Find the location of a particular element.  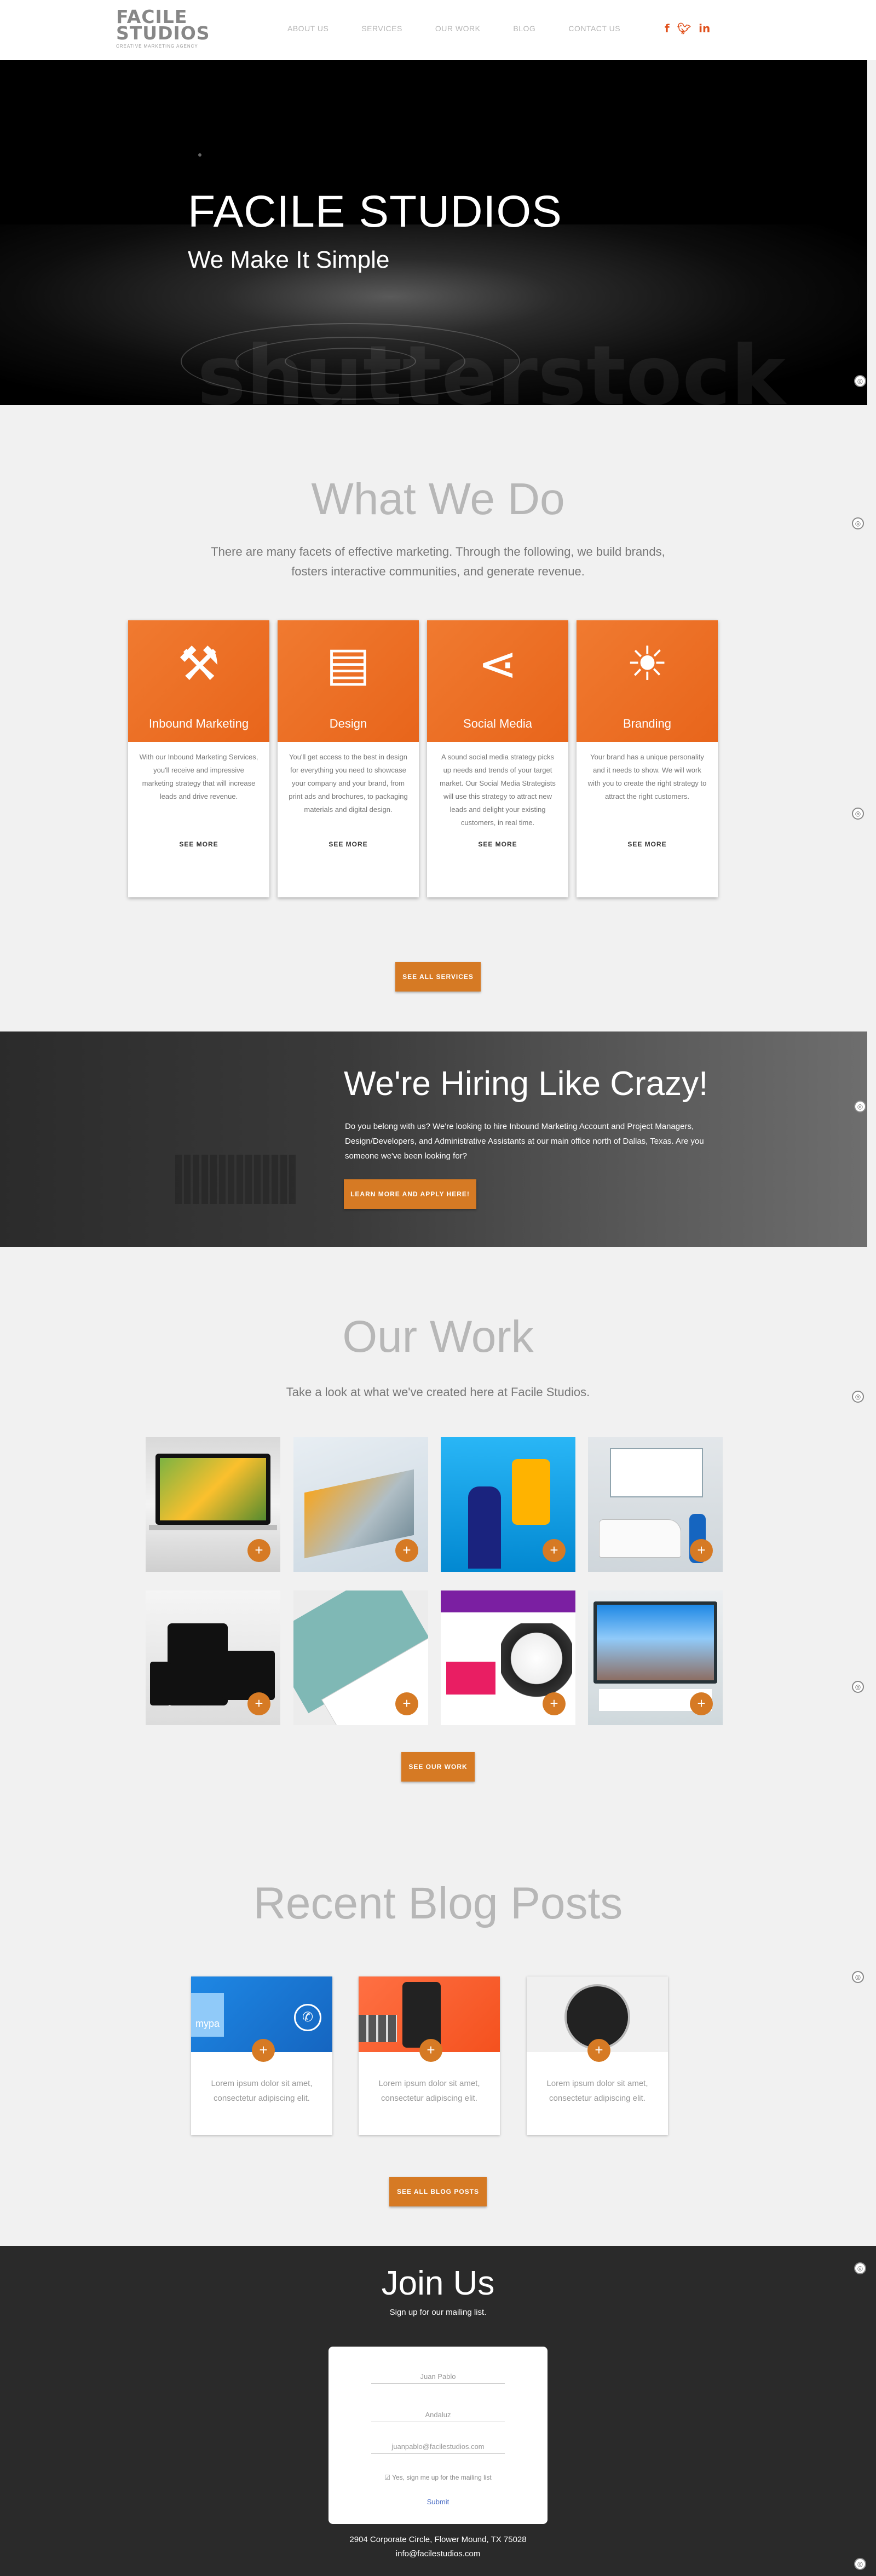

person-graphic is located at coordinates (484, 1527).